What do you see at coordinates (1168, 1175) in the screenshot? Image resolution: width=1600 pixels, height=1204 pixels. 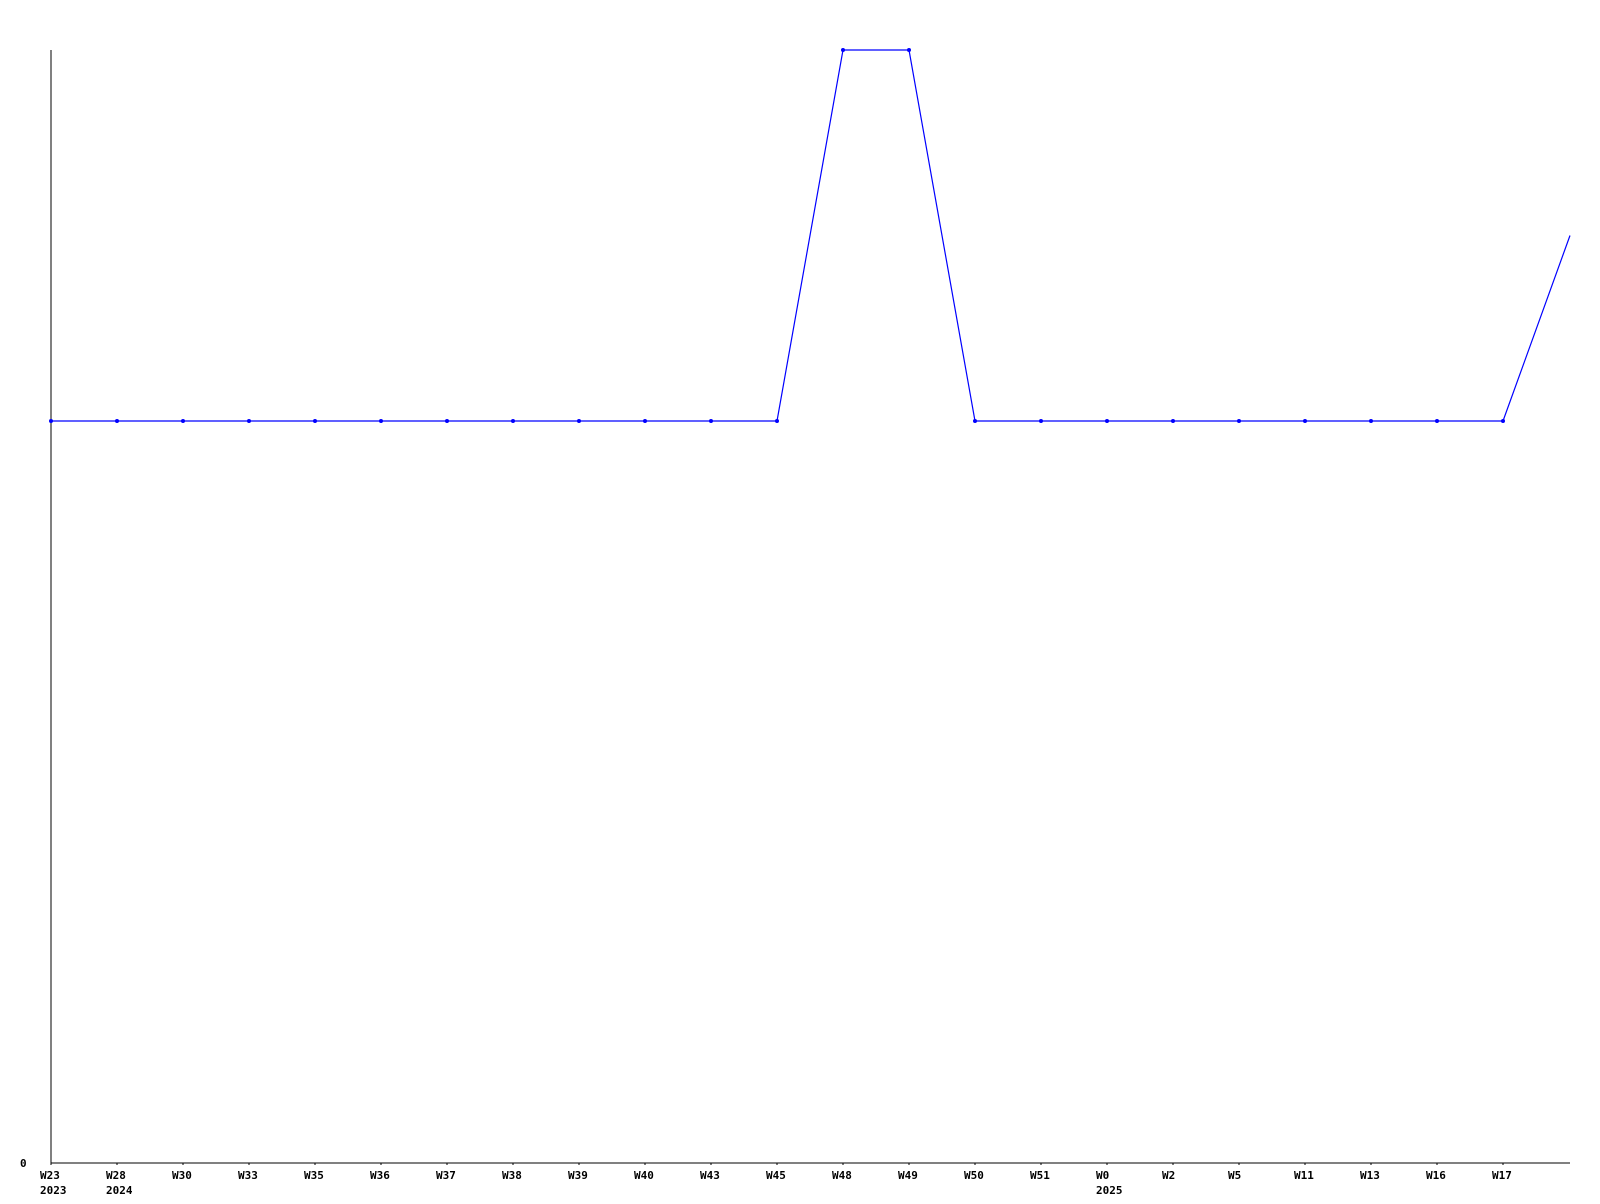 I see `x-tick-label: W2` at bounding box center [1168, 1175].